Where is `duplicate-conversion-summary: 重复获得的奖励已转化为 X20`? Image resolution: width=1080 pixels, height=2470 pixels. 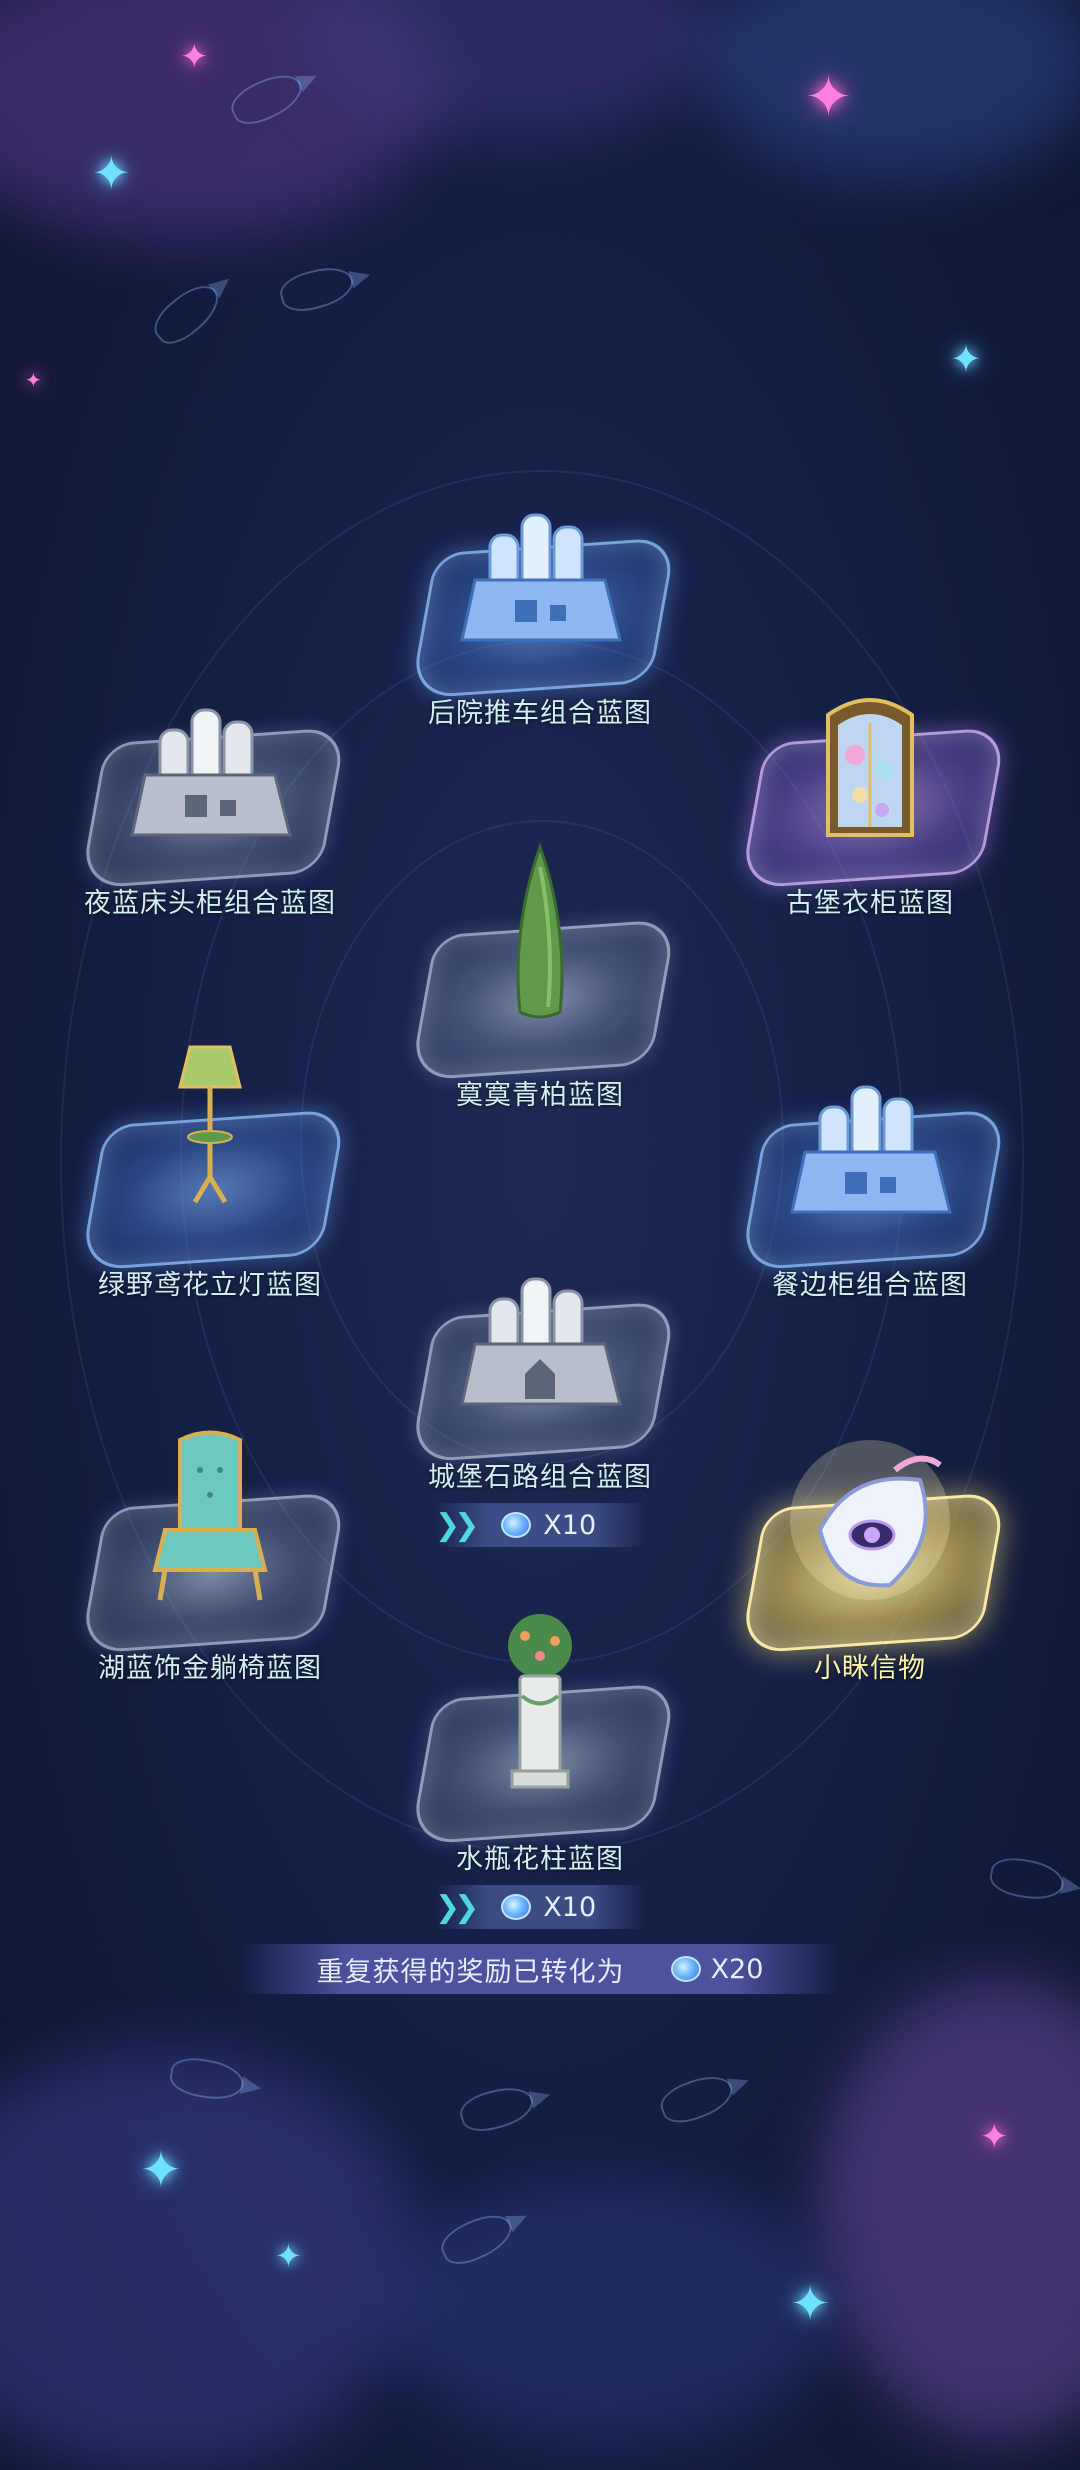
duplicate-conversion-summary: 重复获得的奖励已转化为 X20 is located at coordinates (540, 1969).